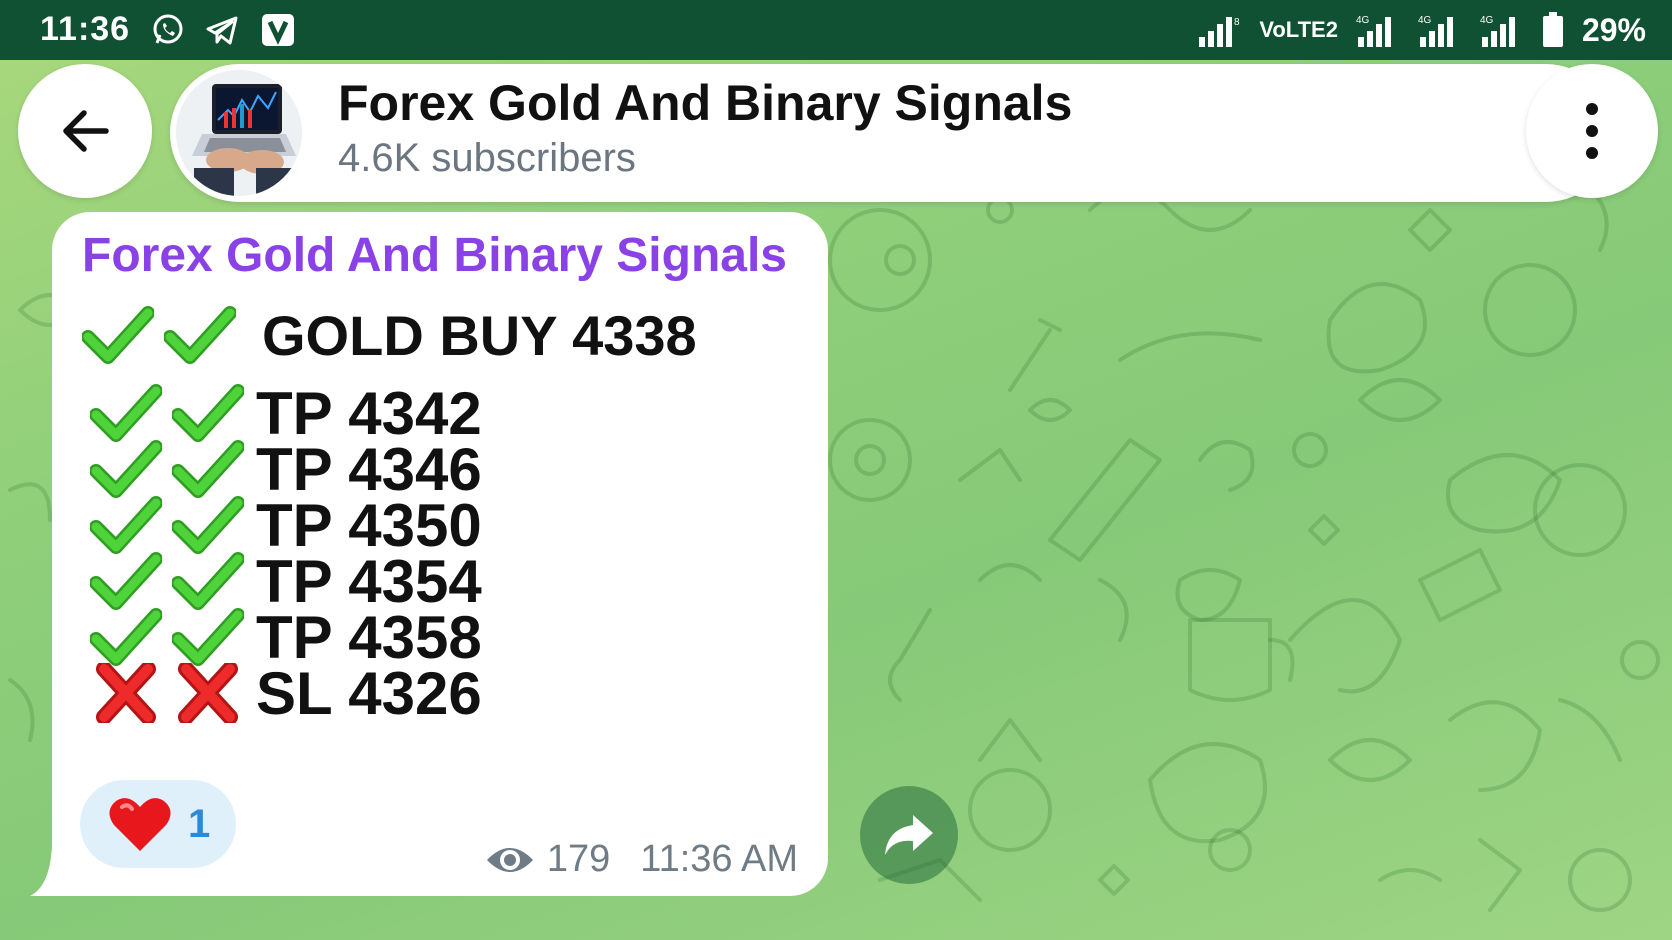 The width and height of the screenshot is (1672, 940). I want to click on reaction-chip: 1, so click(158, 824).